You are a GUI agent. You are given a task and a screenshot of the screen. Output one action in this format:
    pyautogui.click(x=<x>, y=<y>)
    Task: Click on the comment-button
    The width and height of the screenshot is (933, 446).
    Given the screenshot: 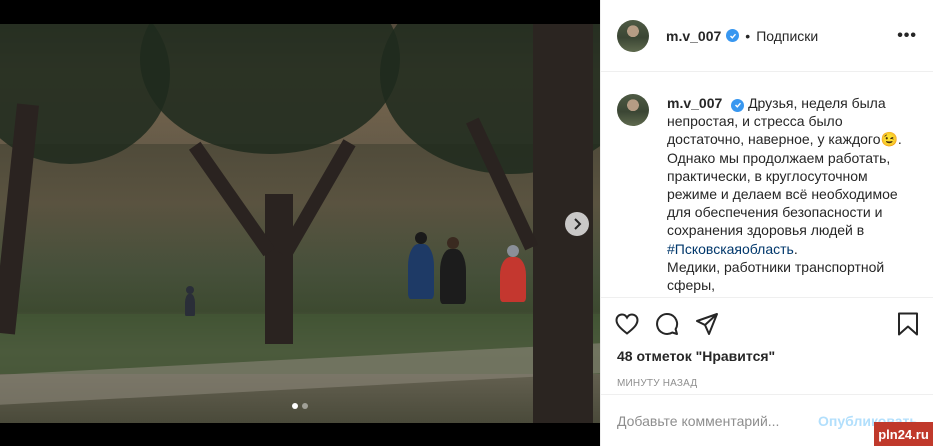 What is the action you would take?
    pyautogui.click(x=667, y=324)
    